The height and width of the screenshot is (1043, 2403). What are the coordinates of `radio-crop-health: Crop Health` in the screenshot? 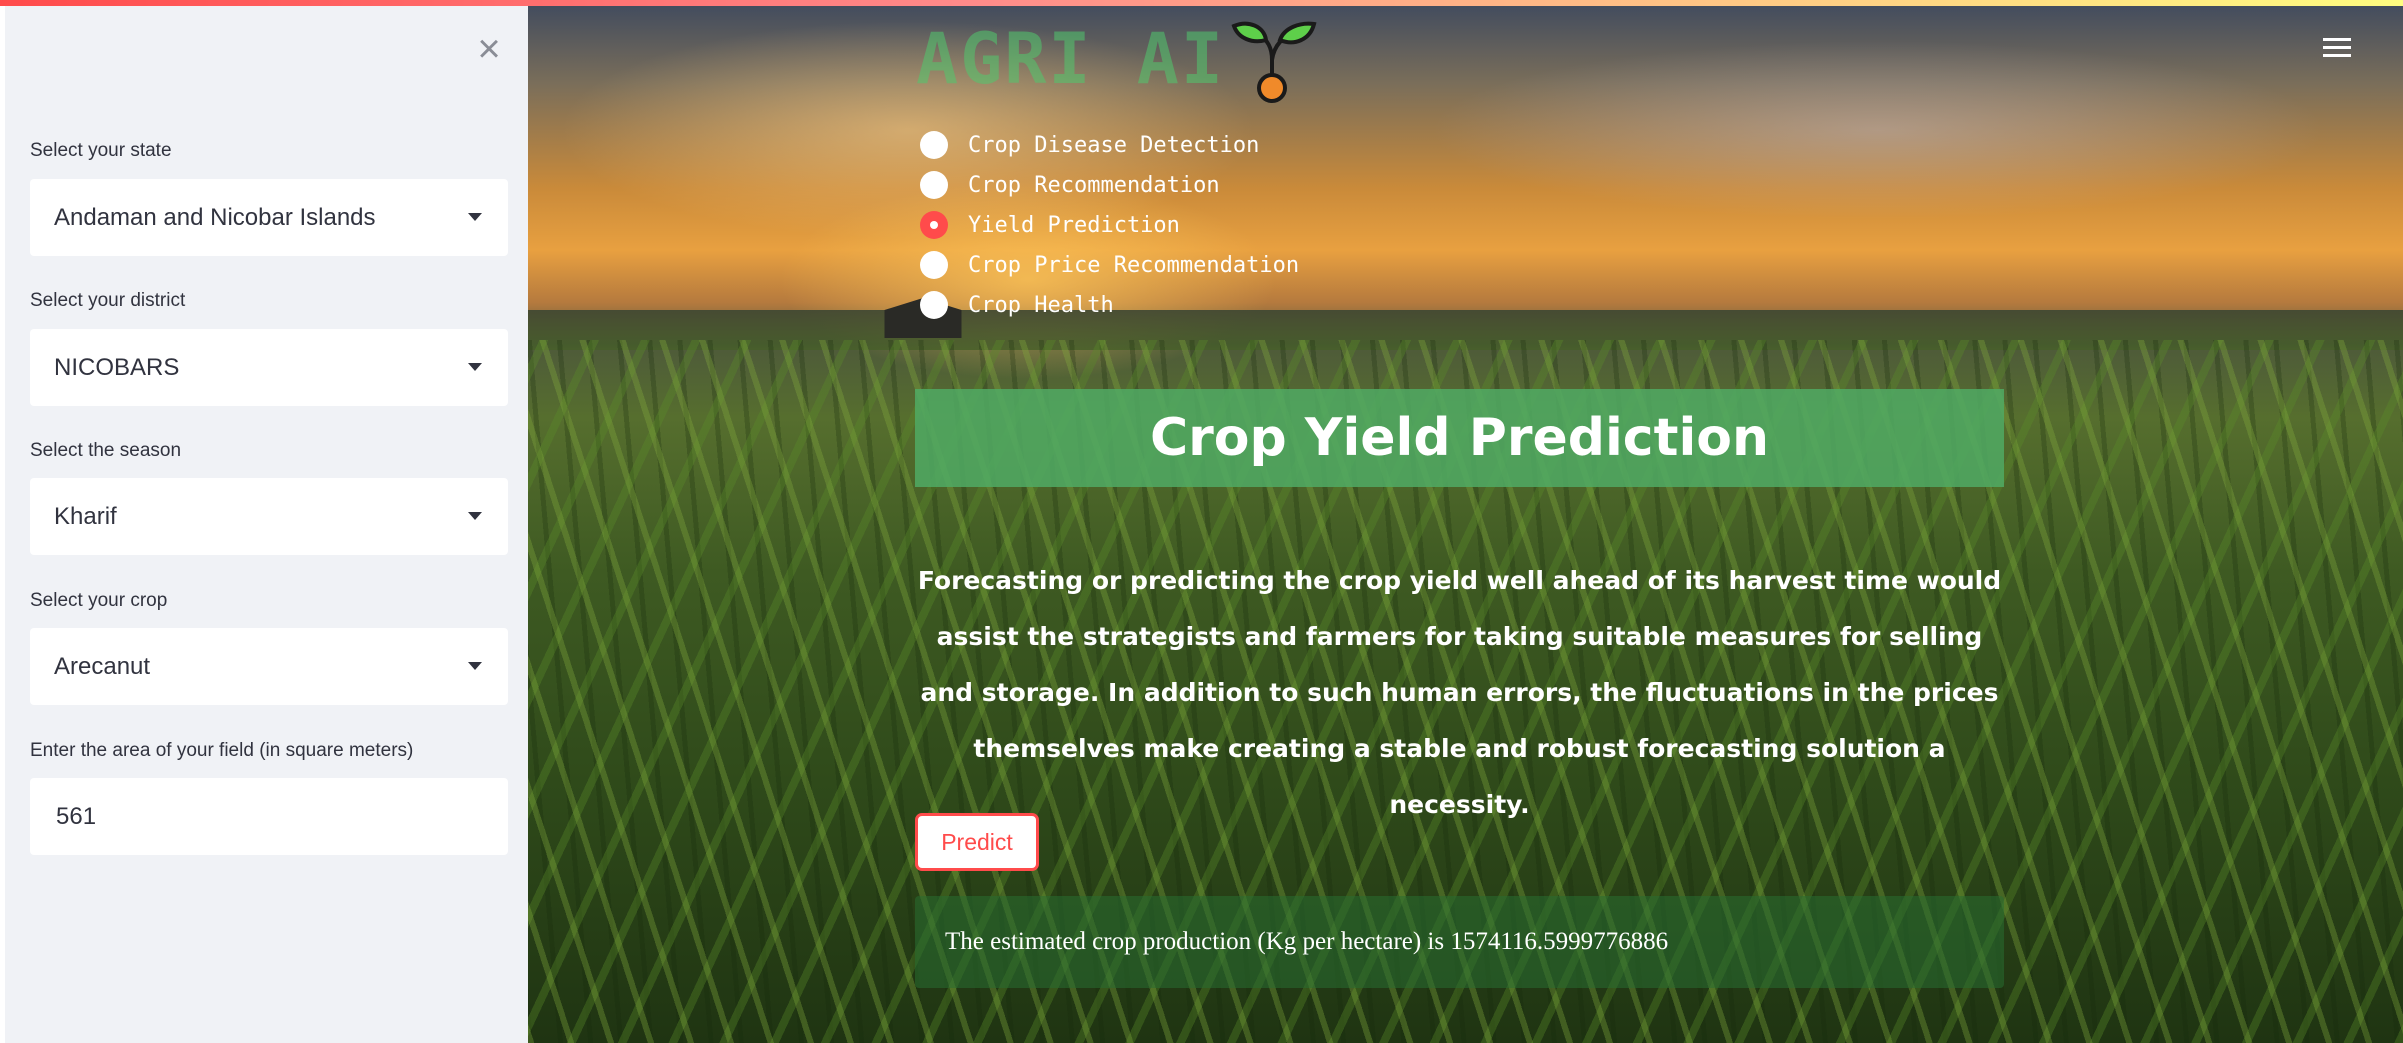 It's located at (1017, 305).